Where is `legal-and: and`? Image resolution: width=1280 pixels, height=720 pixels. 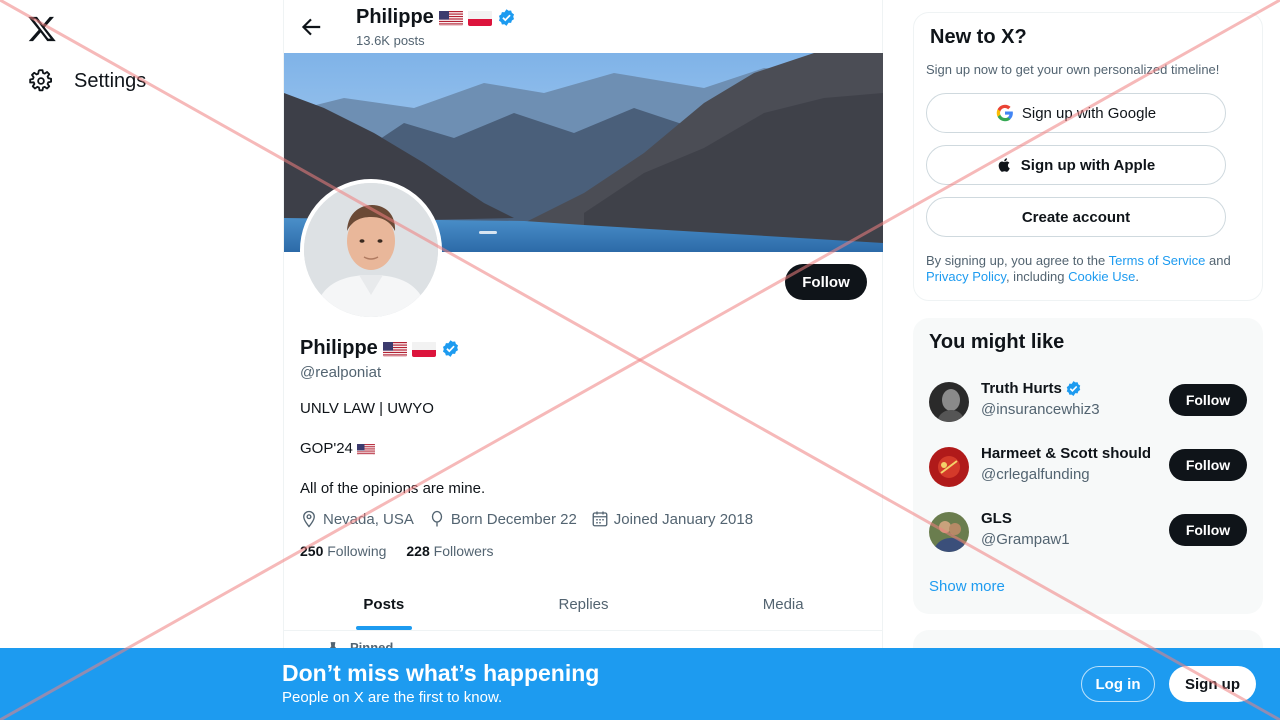 legal-and: and is located at coordinates (1218, 260).